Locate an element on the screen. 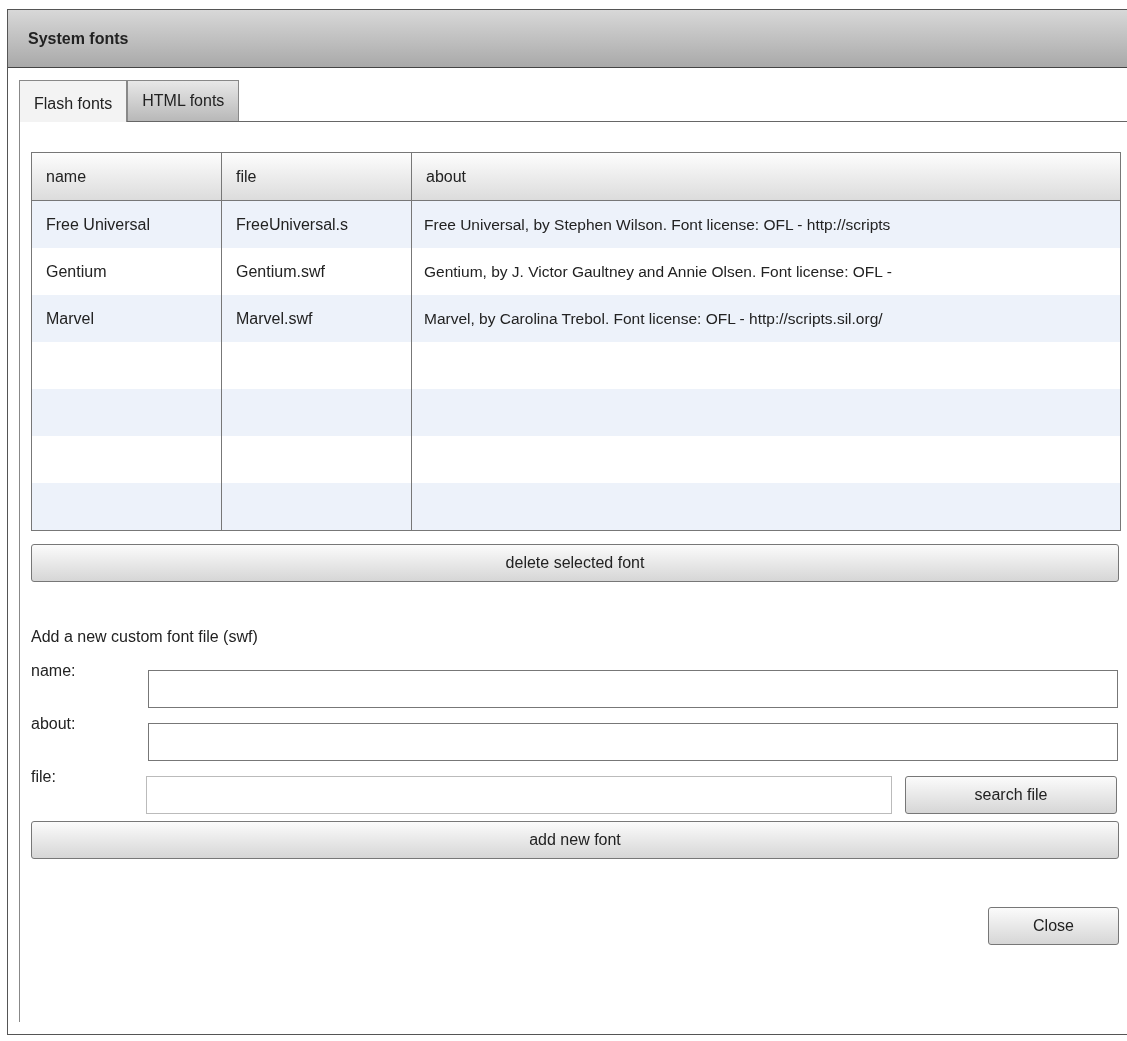 Image resolution: width=1127 pixels, height=1041 pixels. tab: HTML fonts is located at coordinates (183, 100).